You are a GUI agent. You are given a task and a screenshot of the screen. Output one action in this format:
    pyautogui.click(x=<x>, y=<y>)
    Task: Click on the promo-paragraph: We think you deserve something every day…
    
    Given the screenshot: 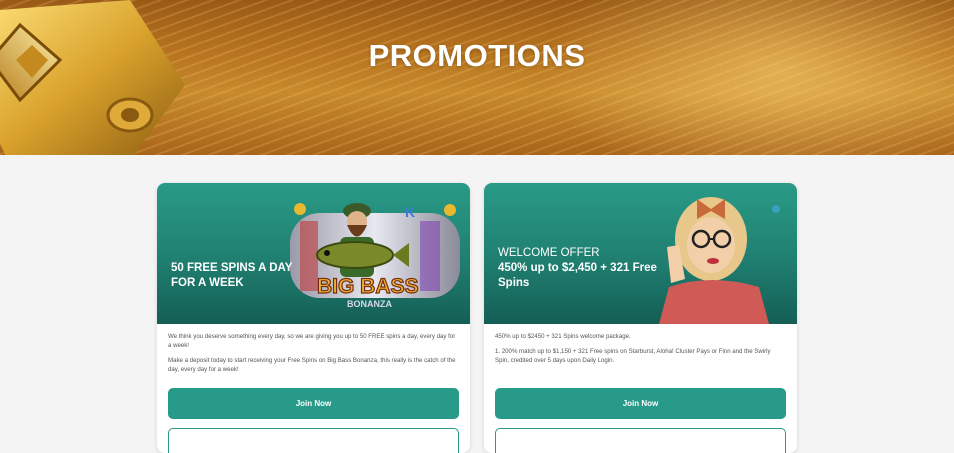 What is the action you would take?
    pyautogui.click(x=312, y=341)
    